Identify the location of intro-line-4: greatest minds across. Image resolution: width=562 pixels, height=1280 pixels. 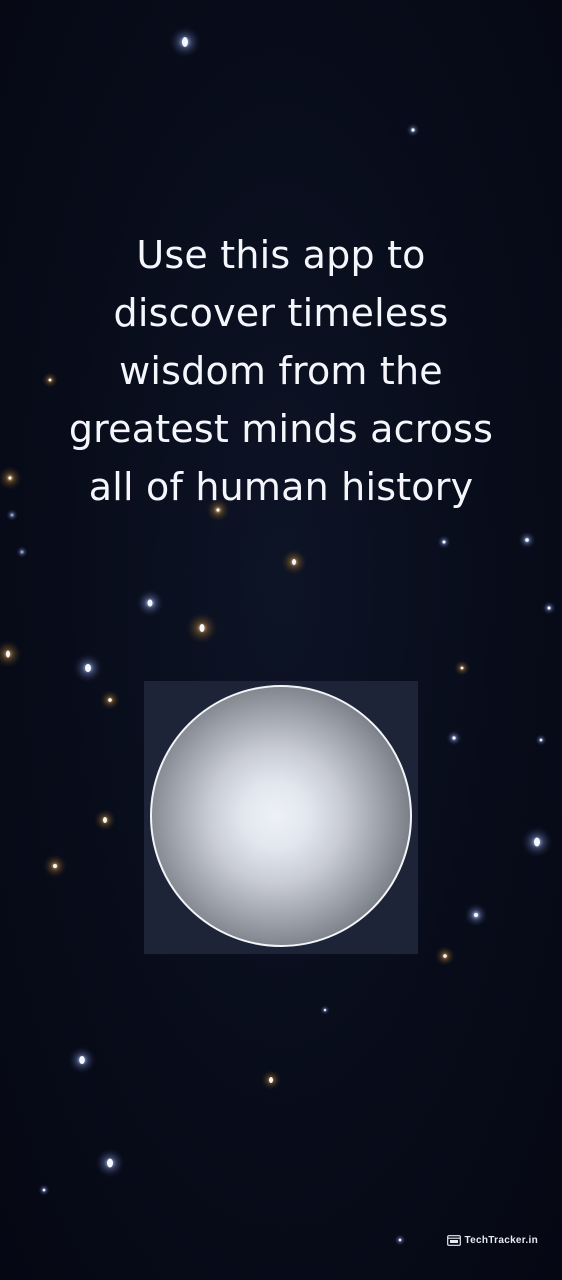
(281, 429).